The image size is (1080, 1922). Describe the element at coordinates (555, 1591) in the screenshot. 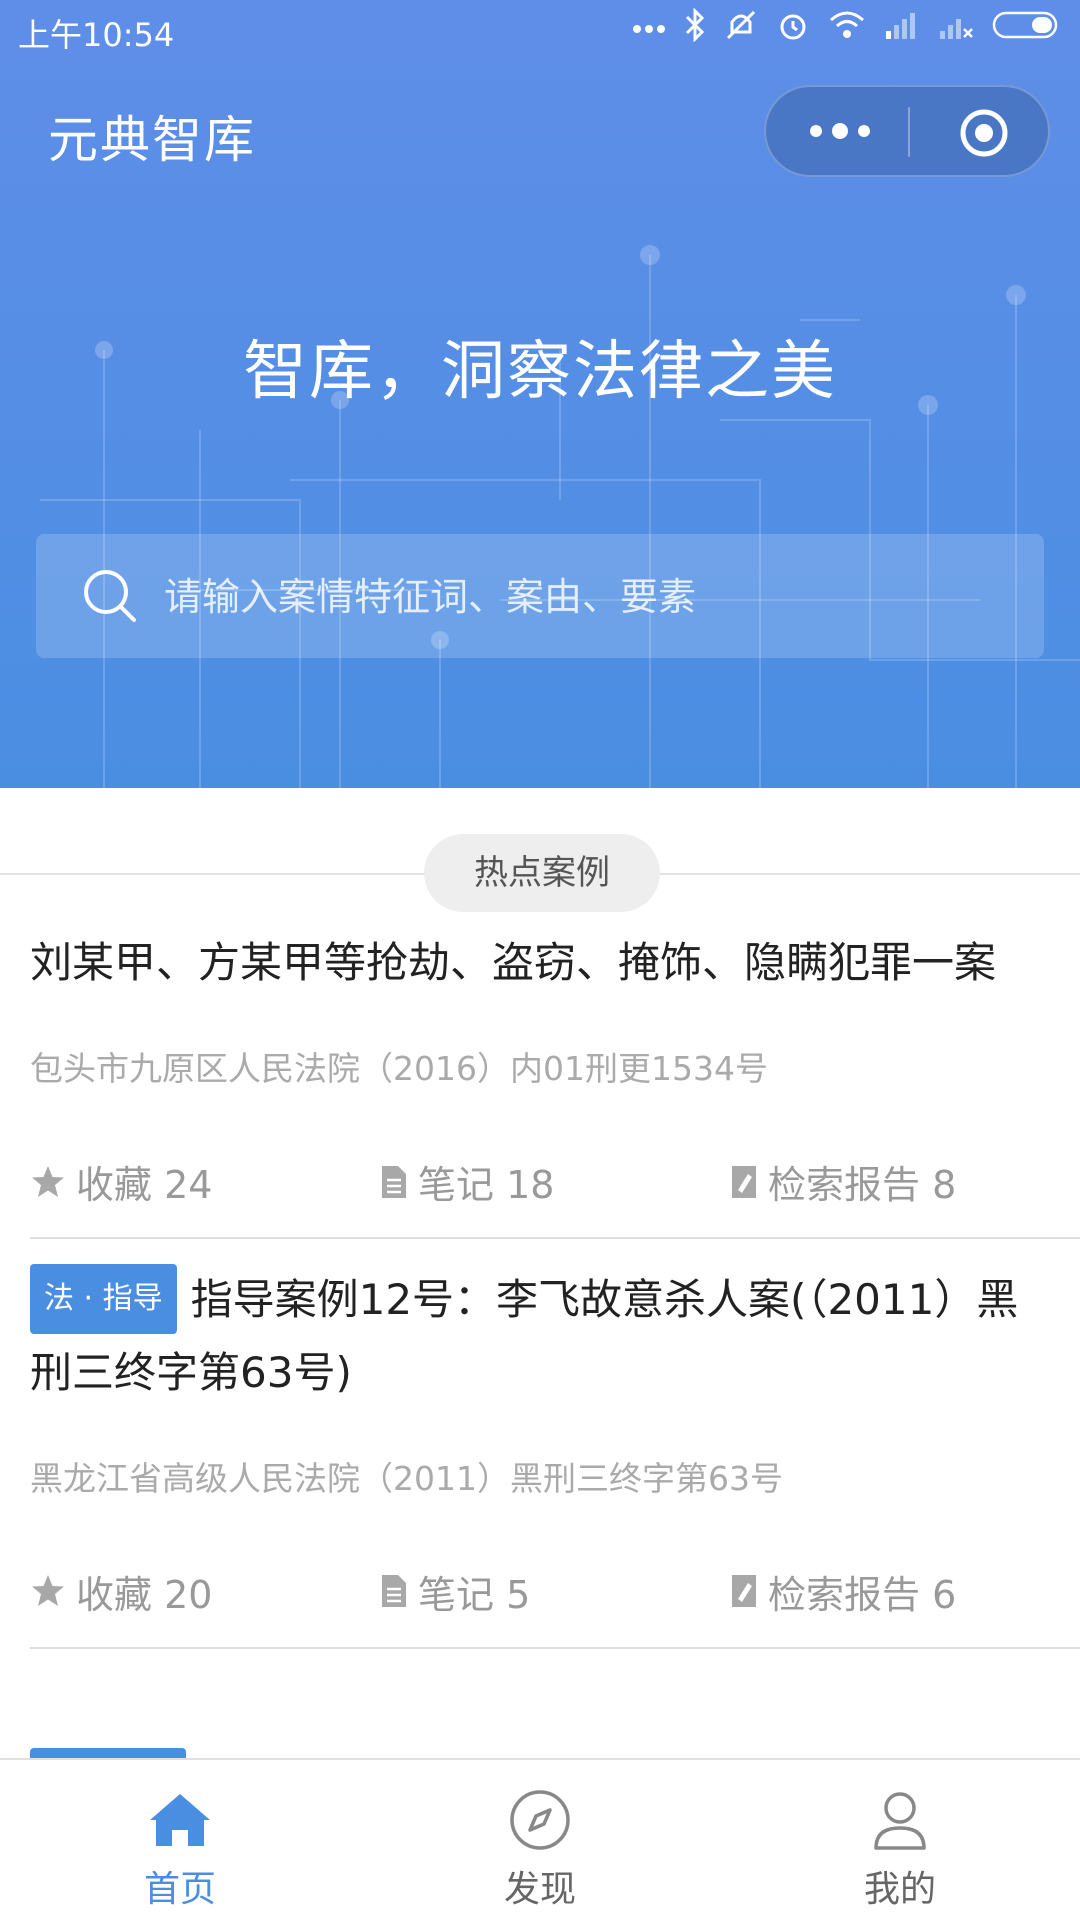

I see `notes-stat: 笔记 5` at that location.